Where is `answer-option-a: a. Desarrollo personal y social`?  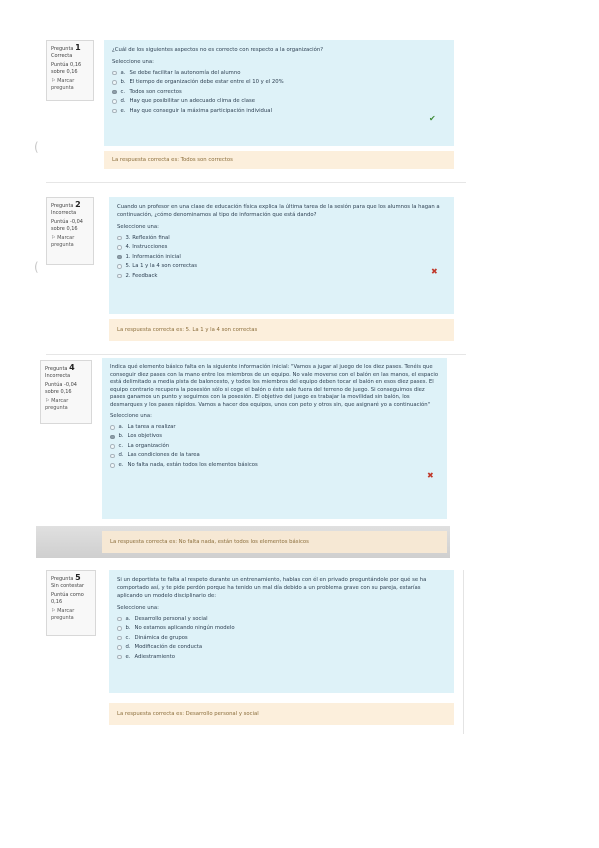
answer-option-a: a. Desarrollo personal y social is located at coordinates (281, 619).